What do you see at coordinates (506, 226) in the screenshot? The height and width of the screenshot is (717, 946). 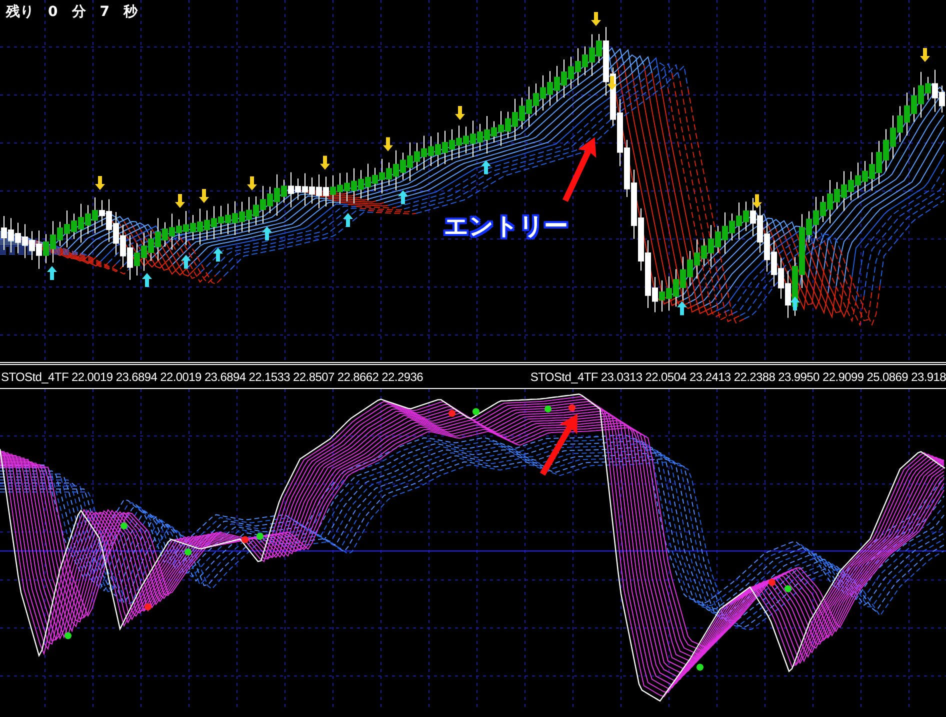 I see `annotation-label: エントリー` at bounding box center [506, 226].